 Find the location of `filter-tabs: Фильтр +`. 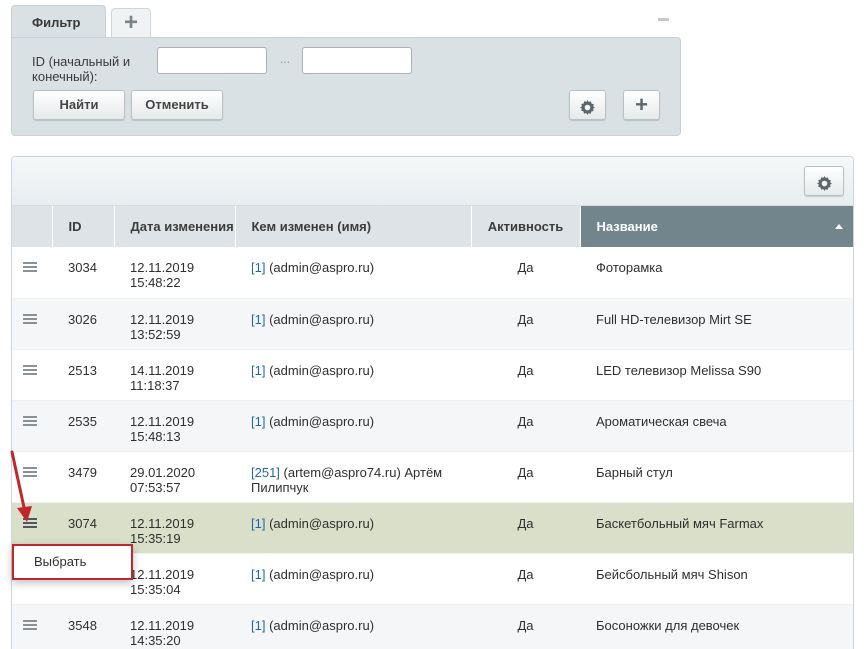

filter-tabs: Фильтр + is located at coordinates (346, 21).